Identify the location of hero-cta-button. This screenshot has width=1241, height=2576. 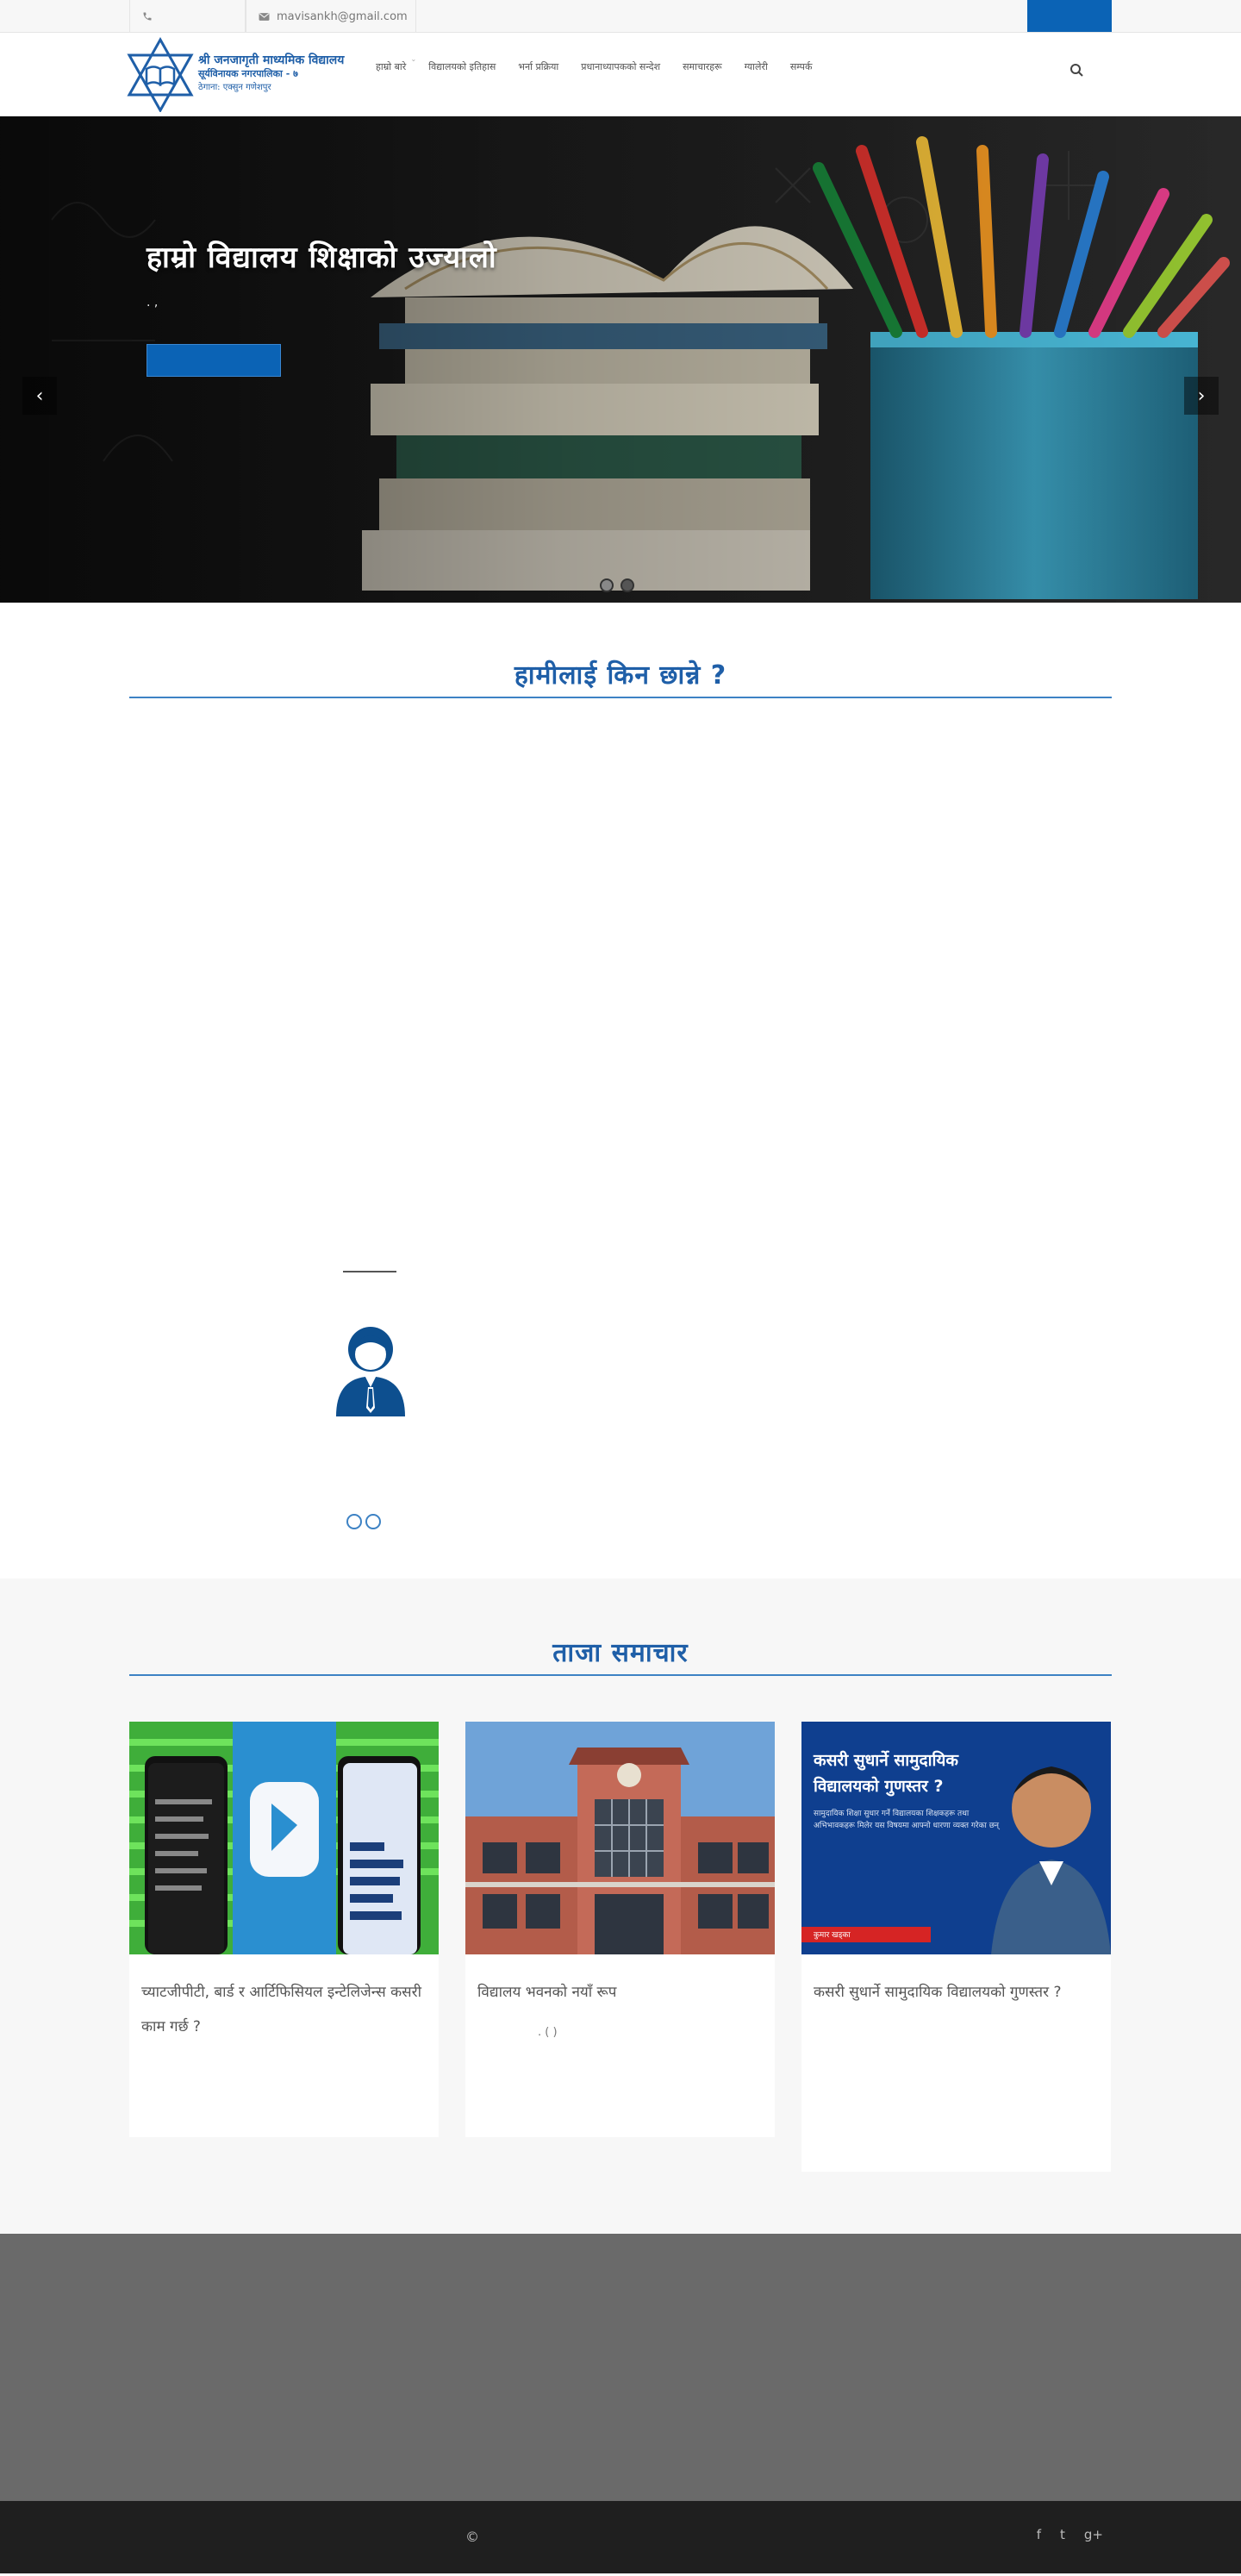
(214, 360).